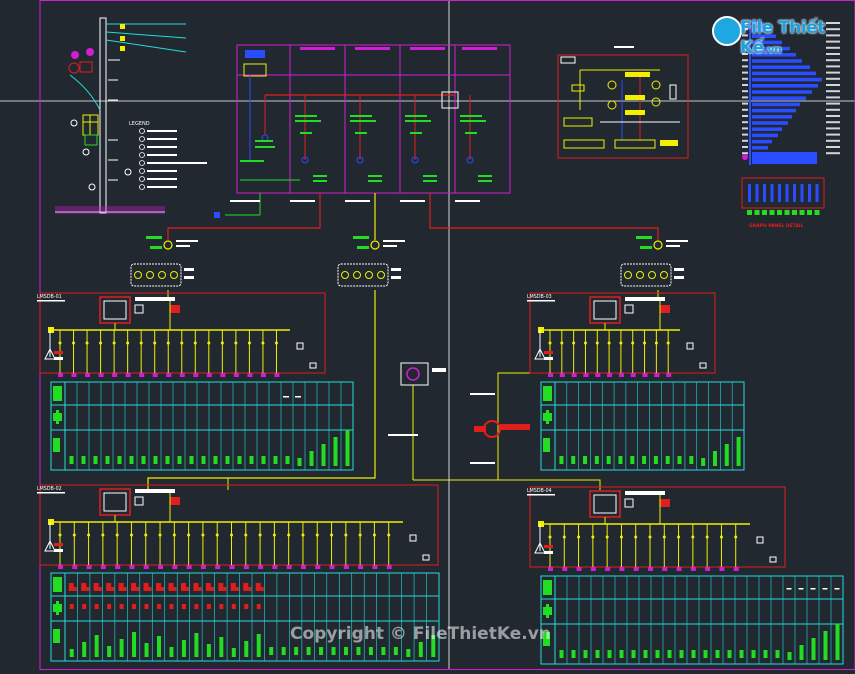 This screenshot has width=855, height=674. Describe the element at coordinates (49, 489) in the screenshot. I see `board-label-panel-2: LMSDB-02` at that location.